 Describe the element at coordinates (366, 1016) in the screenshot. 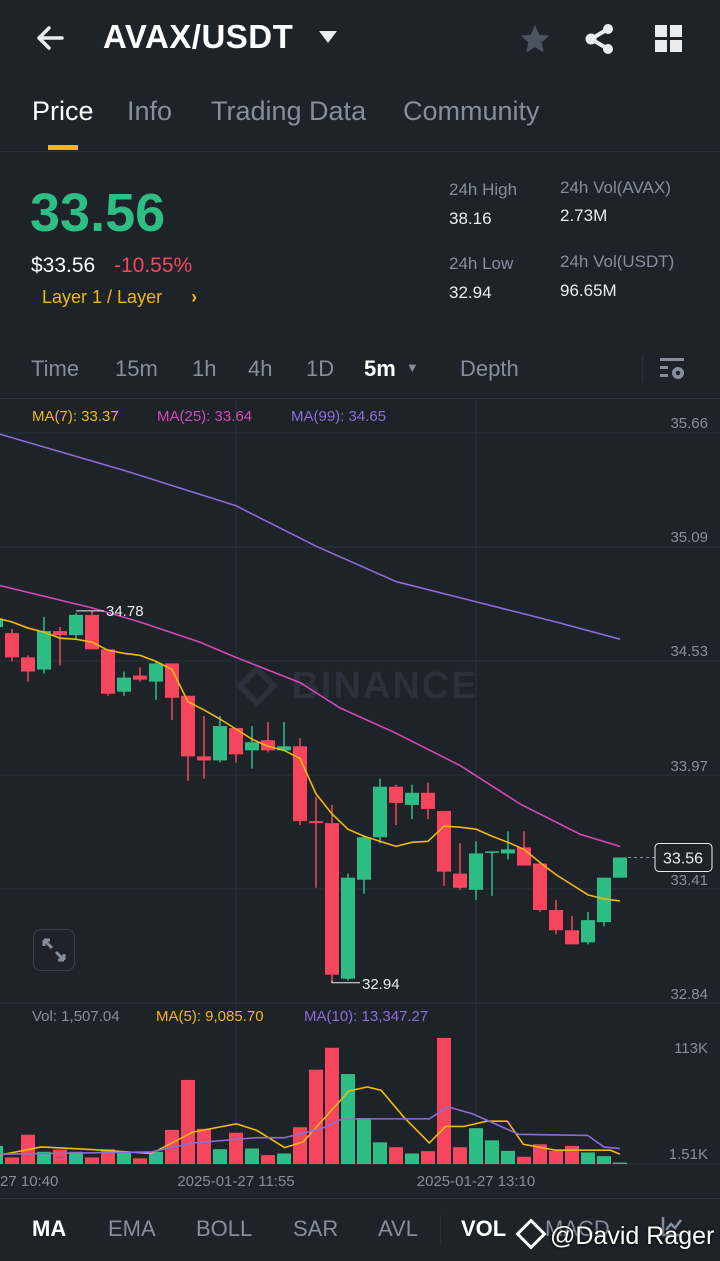

I see `vol-legend-ma10: MA(10): 13,347.27` at that location.